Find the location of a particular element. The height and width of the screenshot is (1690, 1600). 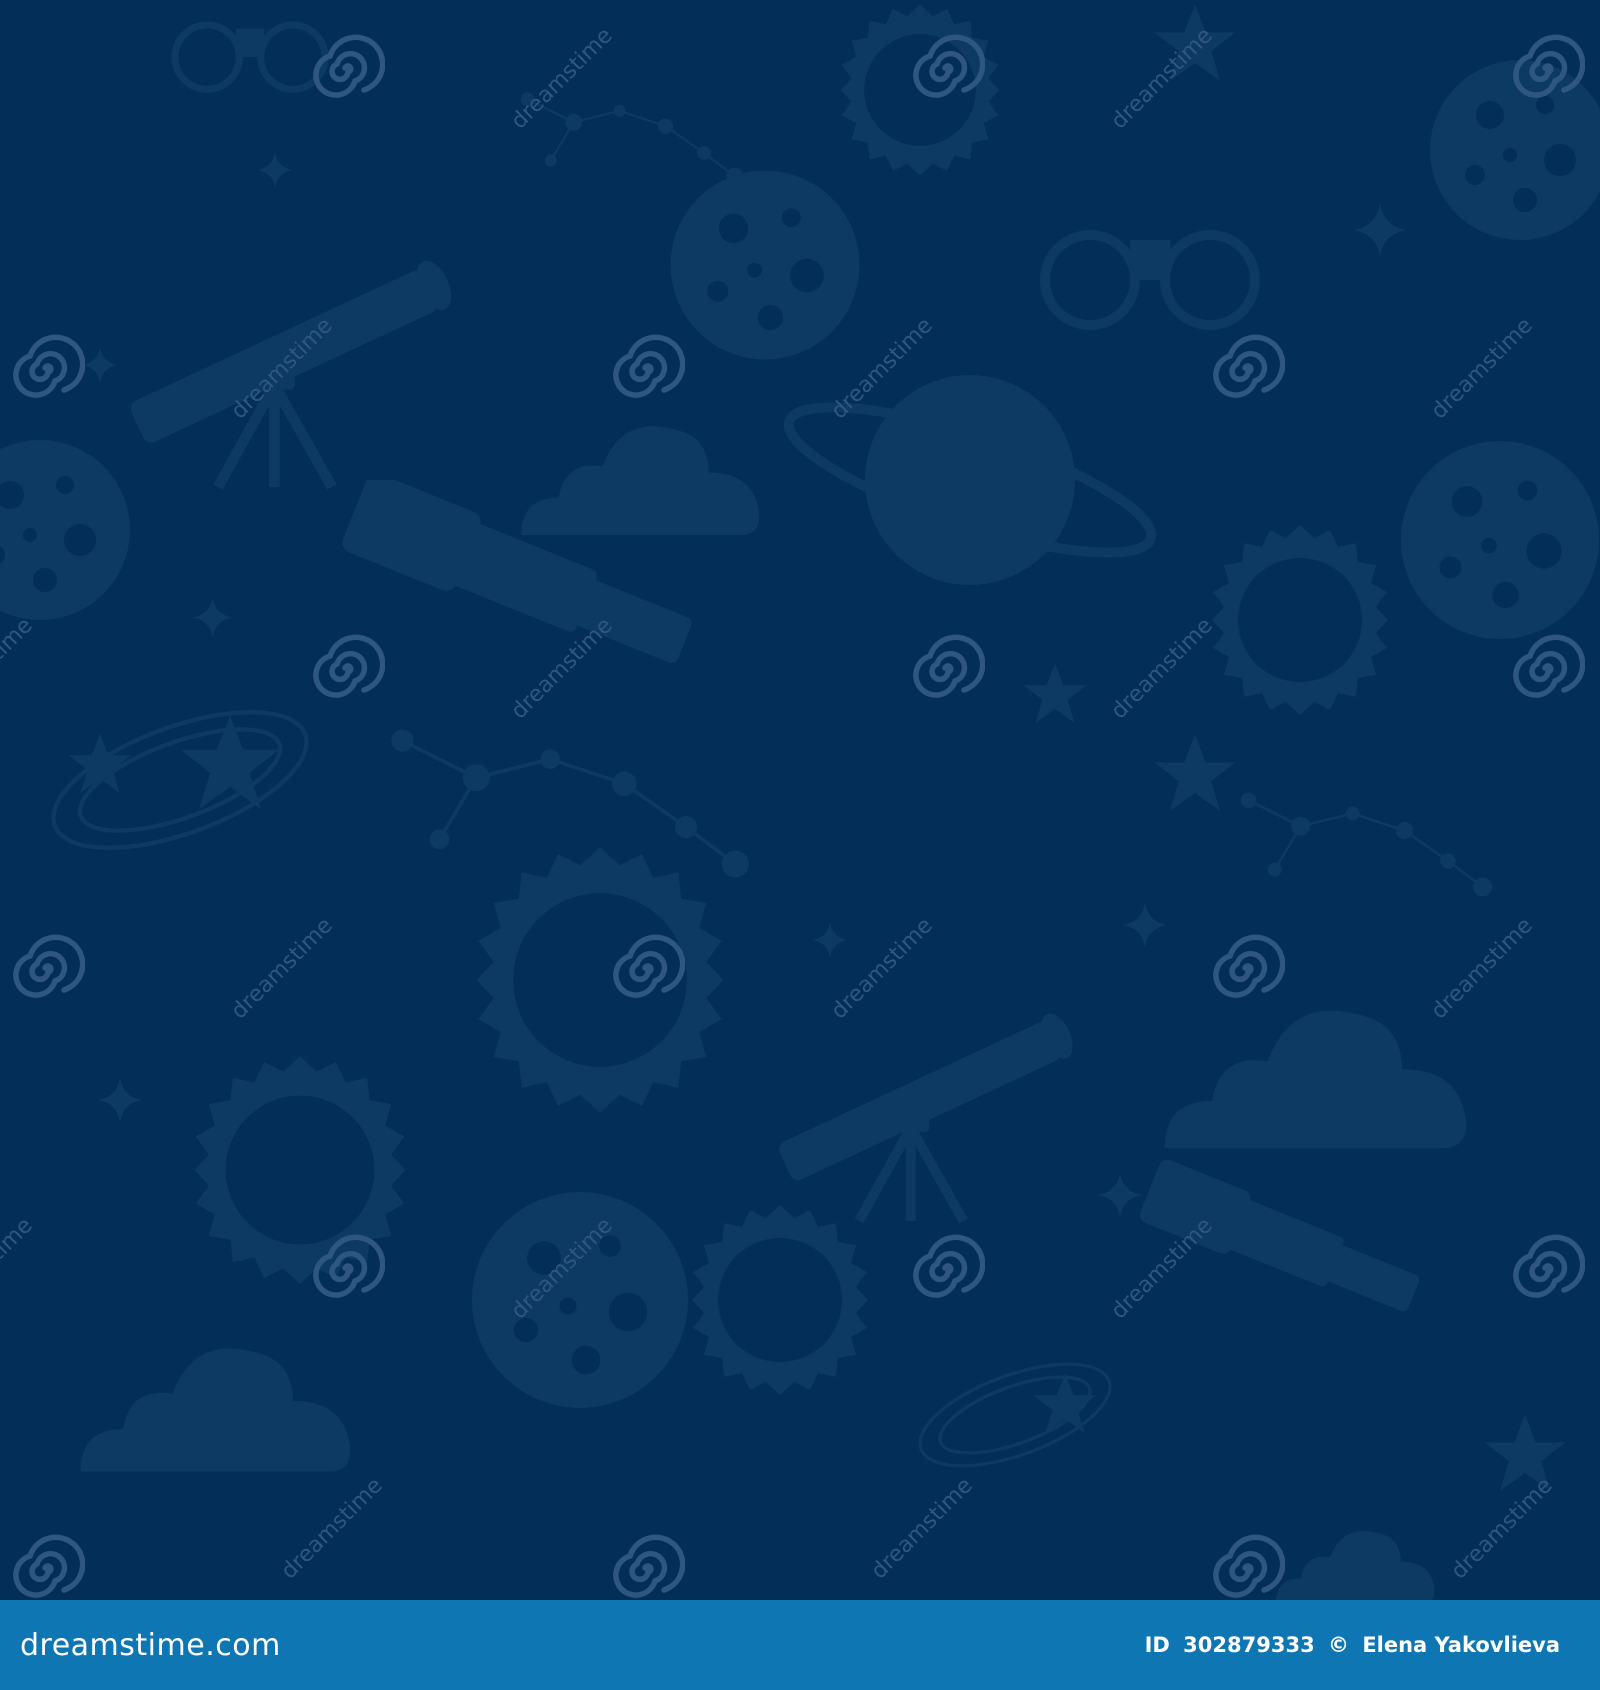

image-credit: ID 302879333 © Elena Yakovlieva is located at coordinates (1349, 1645).